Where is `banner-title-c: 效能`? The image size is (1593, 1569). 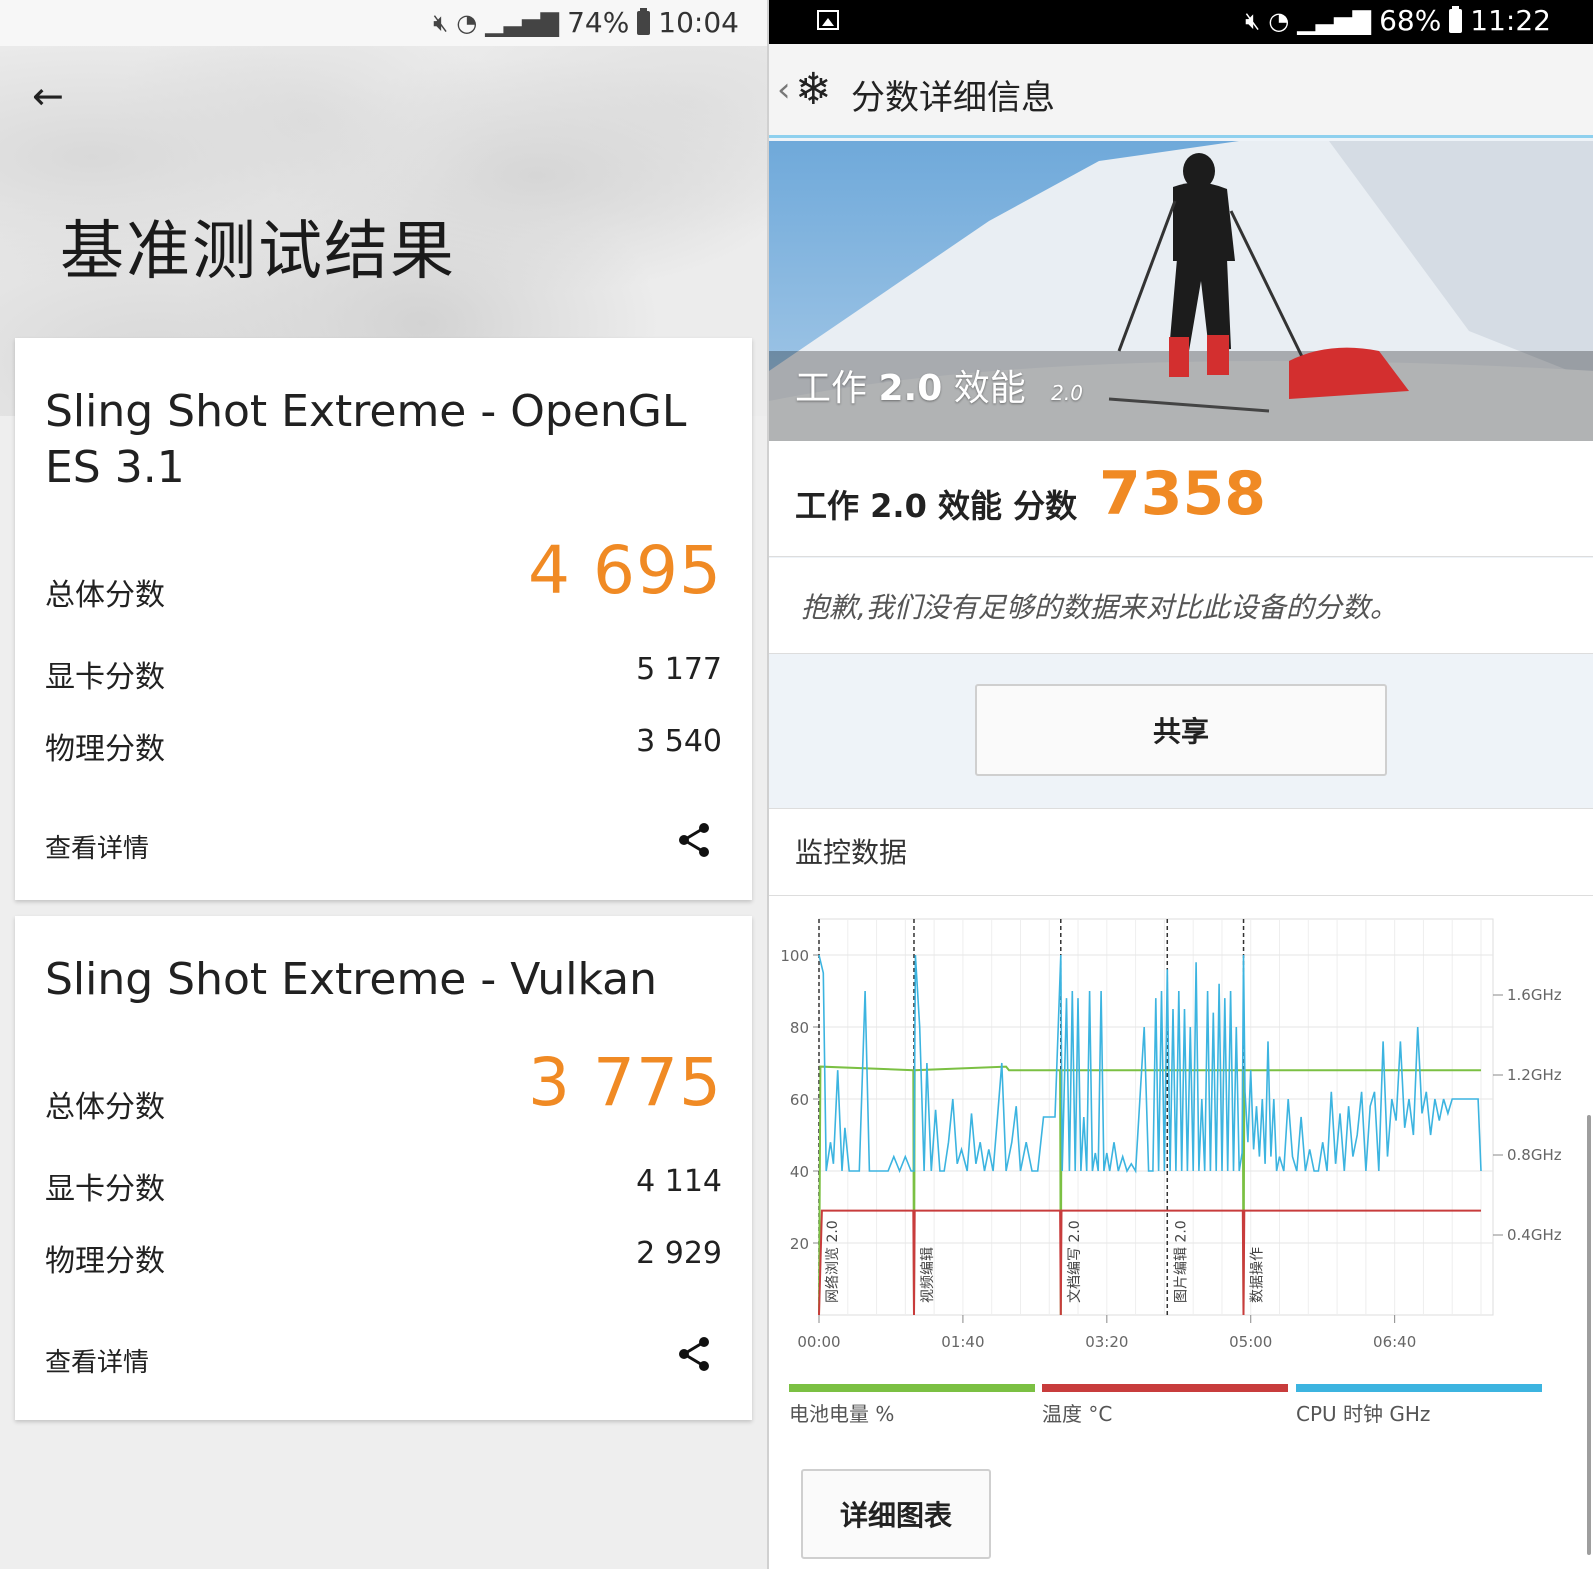 banner-title-c: 效能 is located at coordinates (989, 388).